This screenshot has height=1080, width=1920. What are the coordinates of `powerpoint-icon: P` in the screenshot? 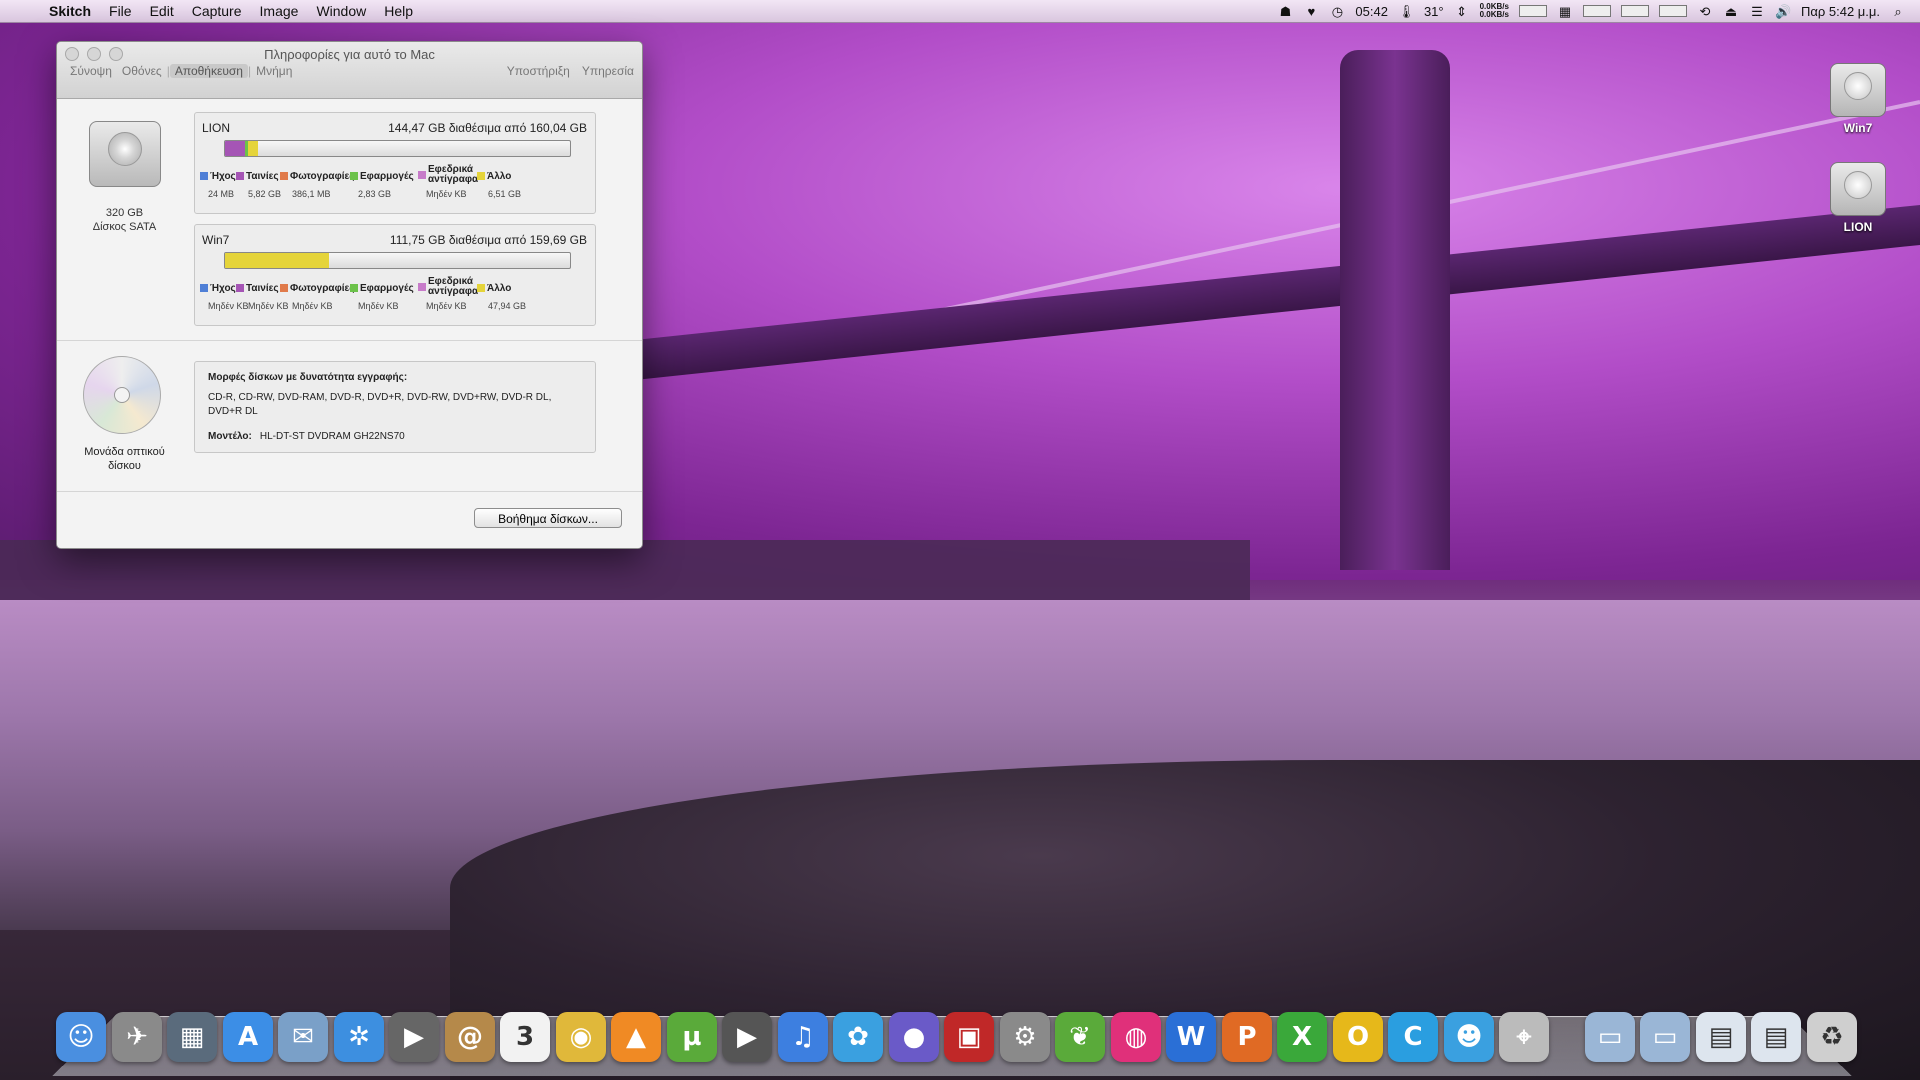 It's located at (1247, 1037).